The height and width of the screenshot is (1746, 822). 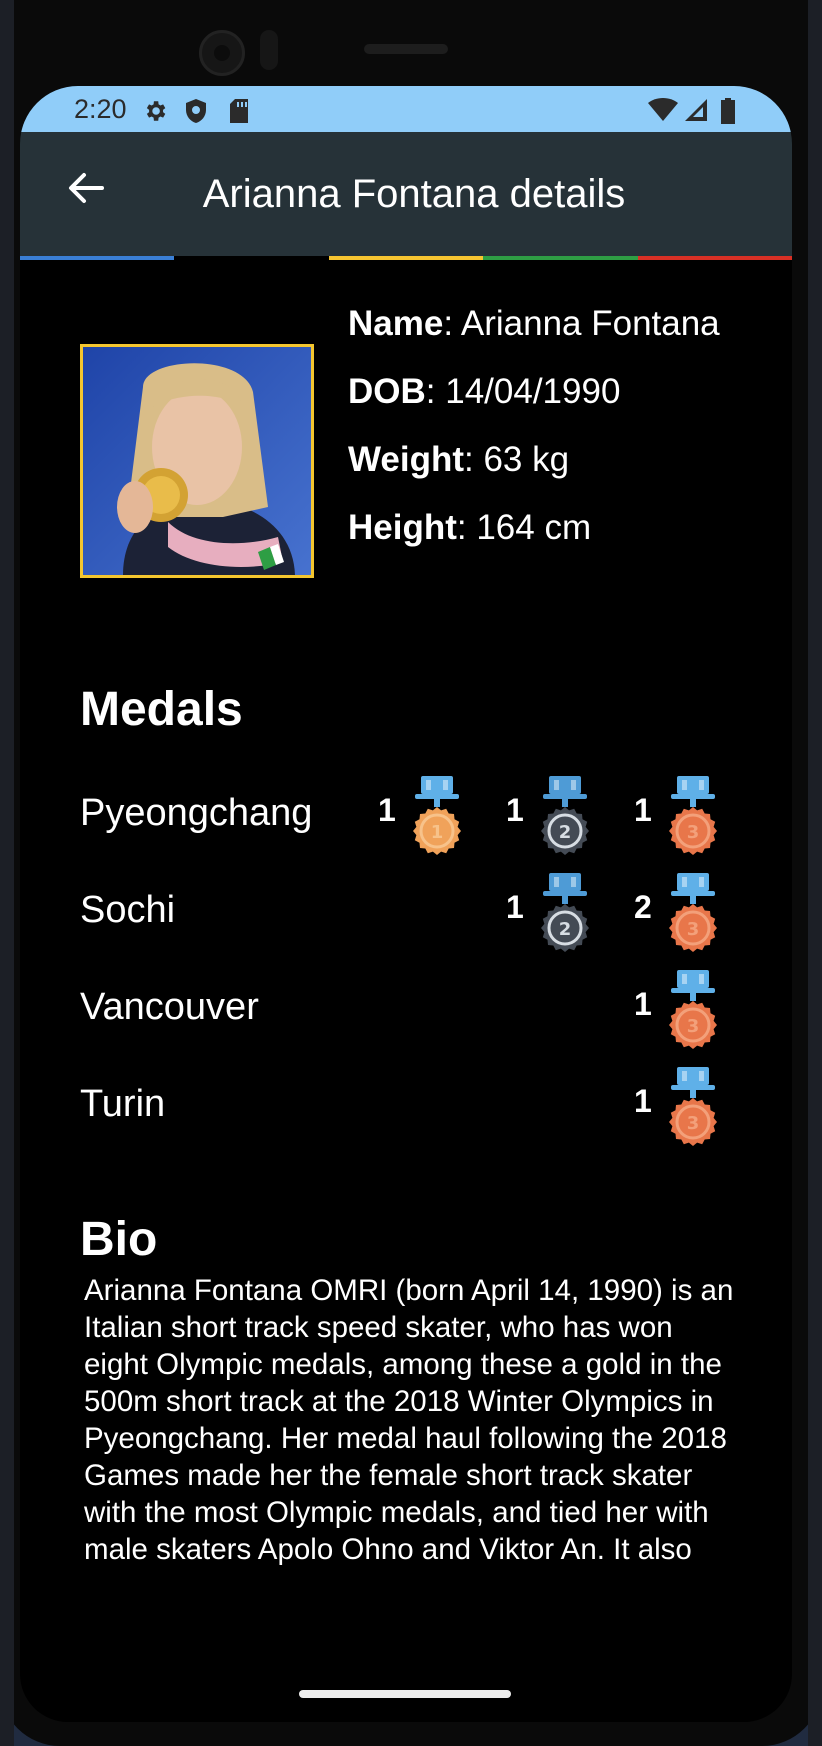 What do you see at coordinates (663, 109) in the screenshot?
I see `wifi-icon` at bounding box center [663, 109].